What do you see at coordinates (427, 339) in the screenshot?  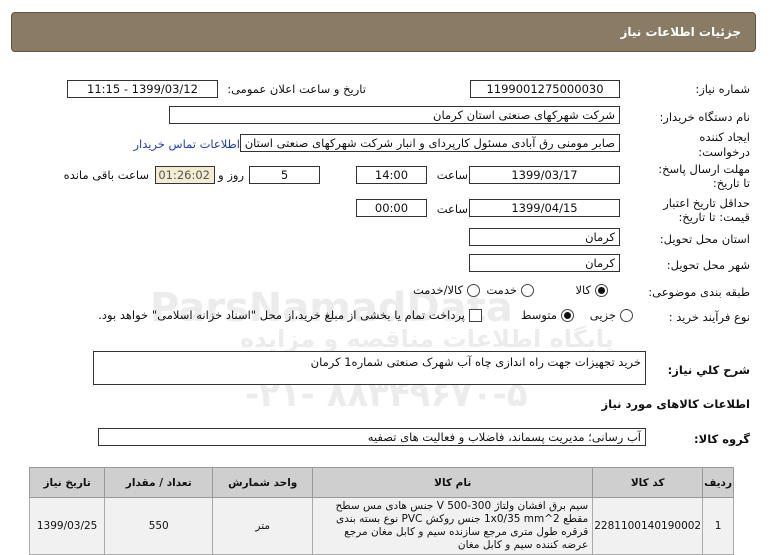 I see `watermark-subtitle: پایگاه اطلاعات مناقصه و مزایده` at bounding box center [427, 339].